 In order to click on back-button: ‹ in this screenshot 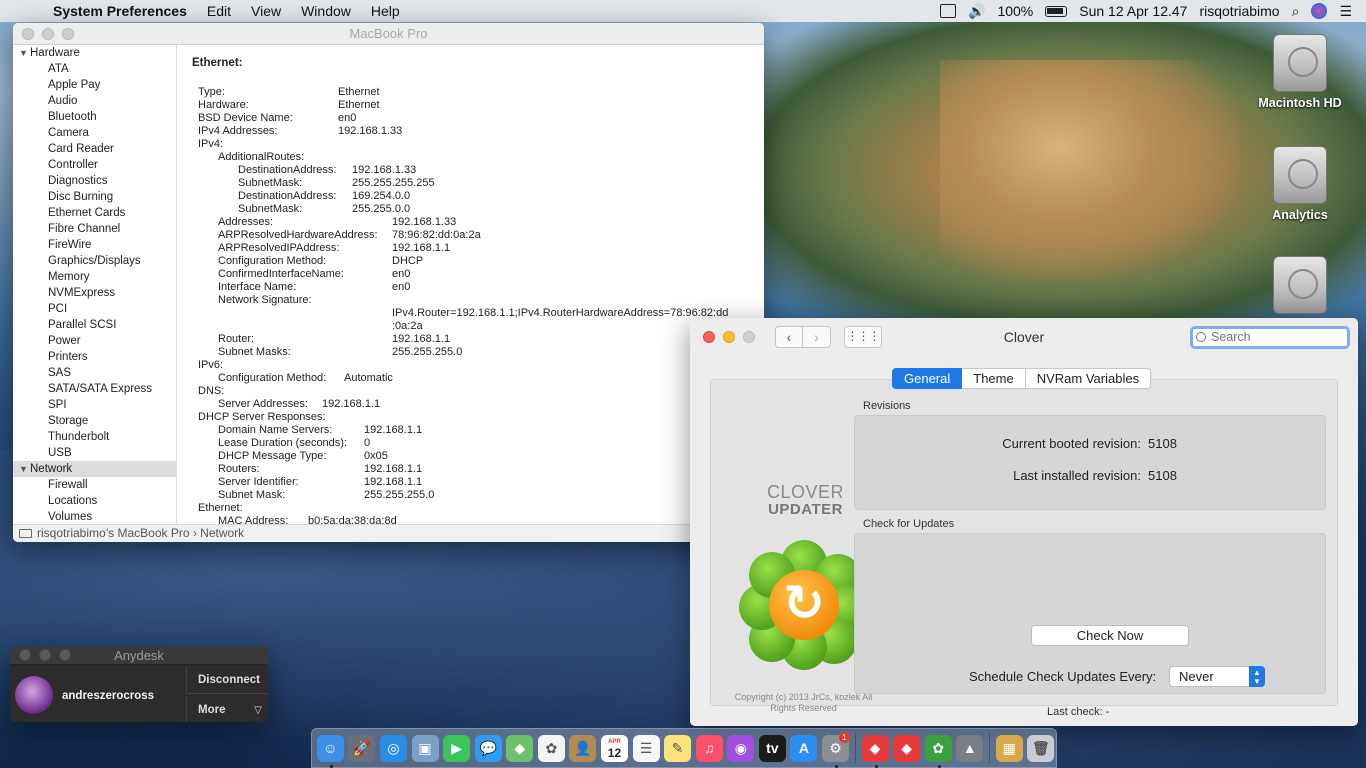, I will do `click(789, 337)`.